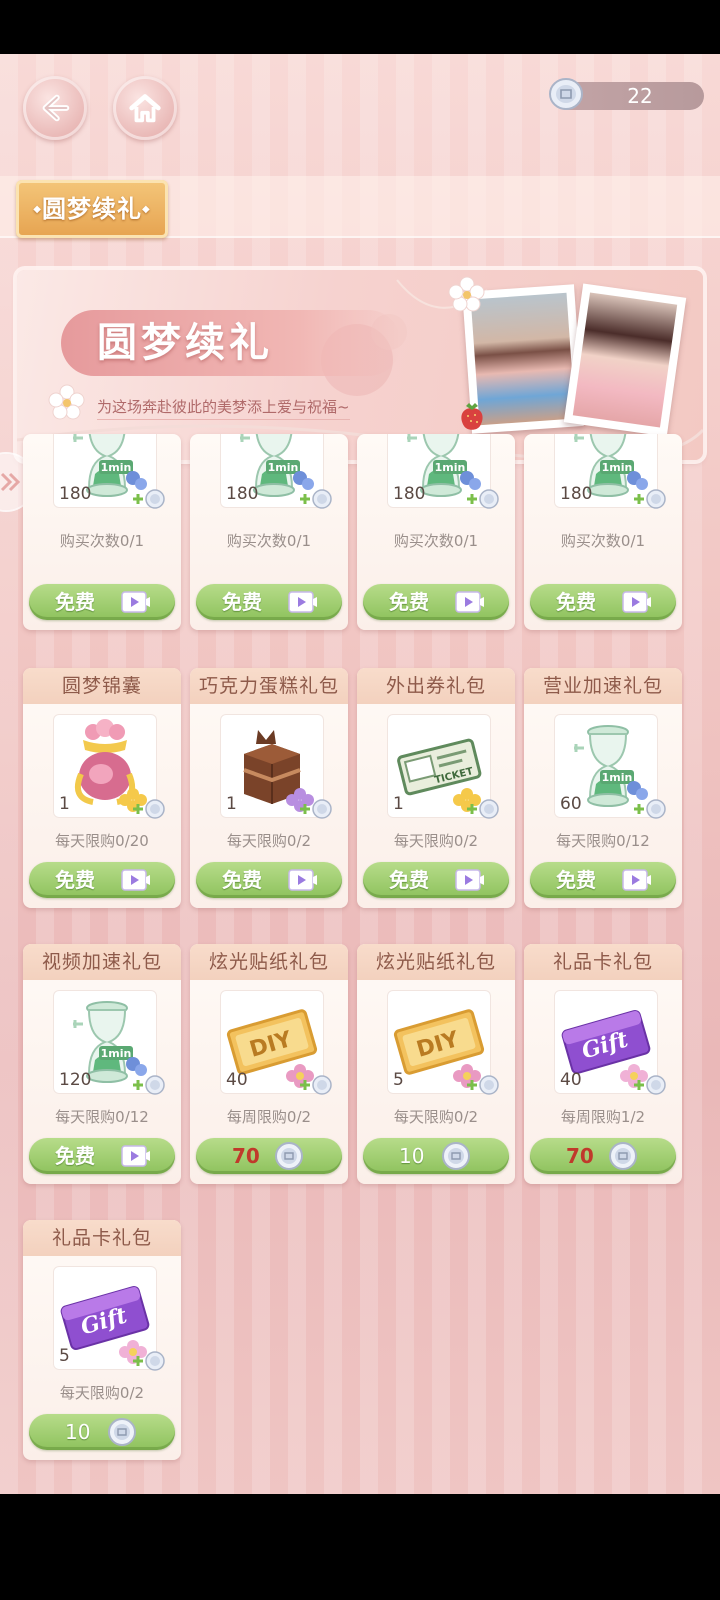  I want to click on back-button, so click(55, 108).